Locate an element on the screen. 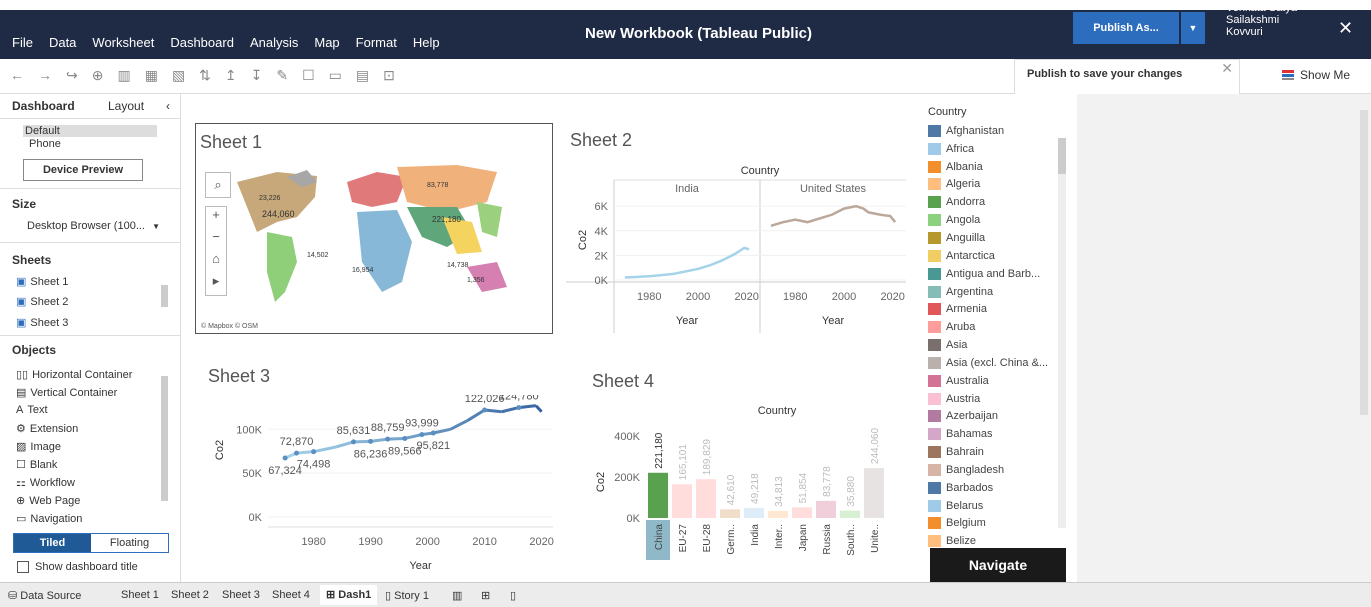 The width and height of the screenshot is (1371, 607). collapse-panel-icon: ‹ is located at coordinates (168, 106).